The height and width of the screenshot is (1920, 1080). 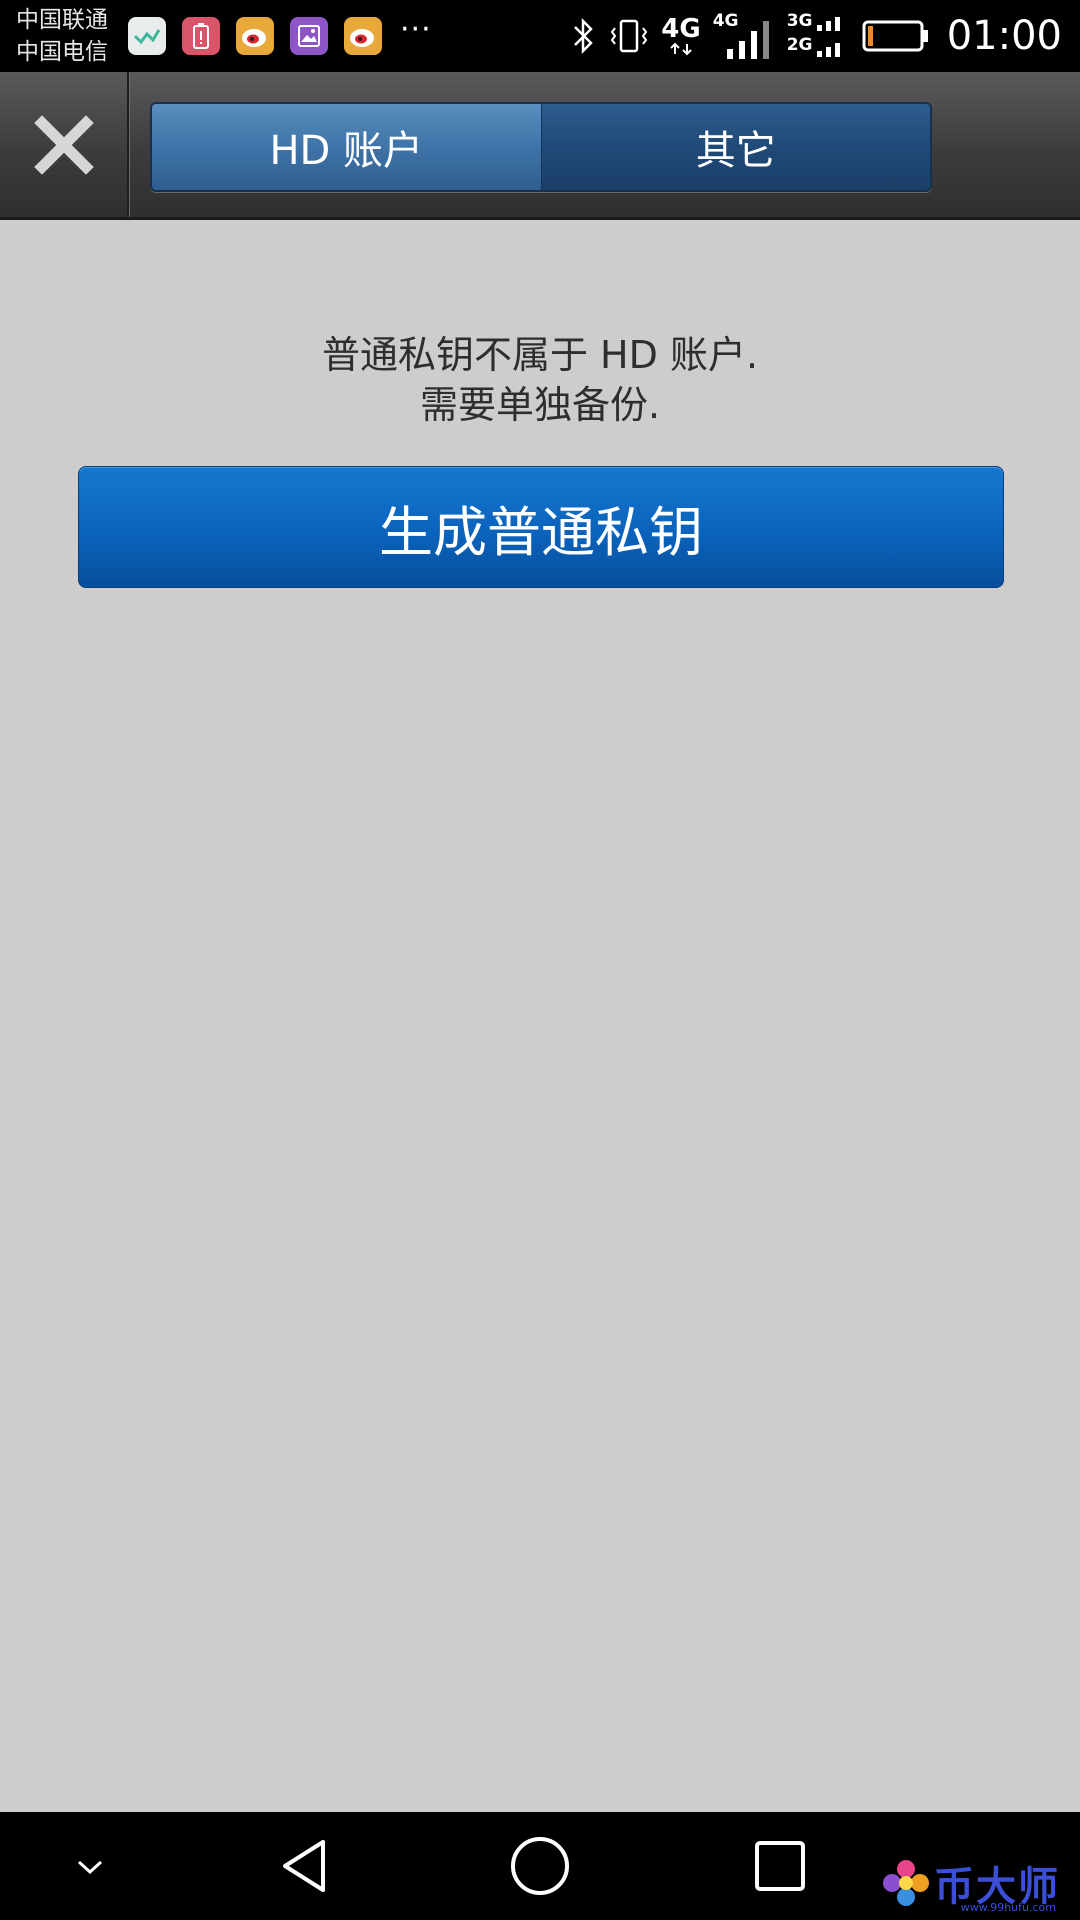 I want to click on info-message: 普通私钥不属于 HD 账户. 需要单独备份., so click(x=540, y=380).